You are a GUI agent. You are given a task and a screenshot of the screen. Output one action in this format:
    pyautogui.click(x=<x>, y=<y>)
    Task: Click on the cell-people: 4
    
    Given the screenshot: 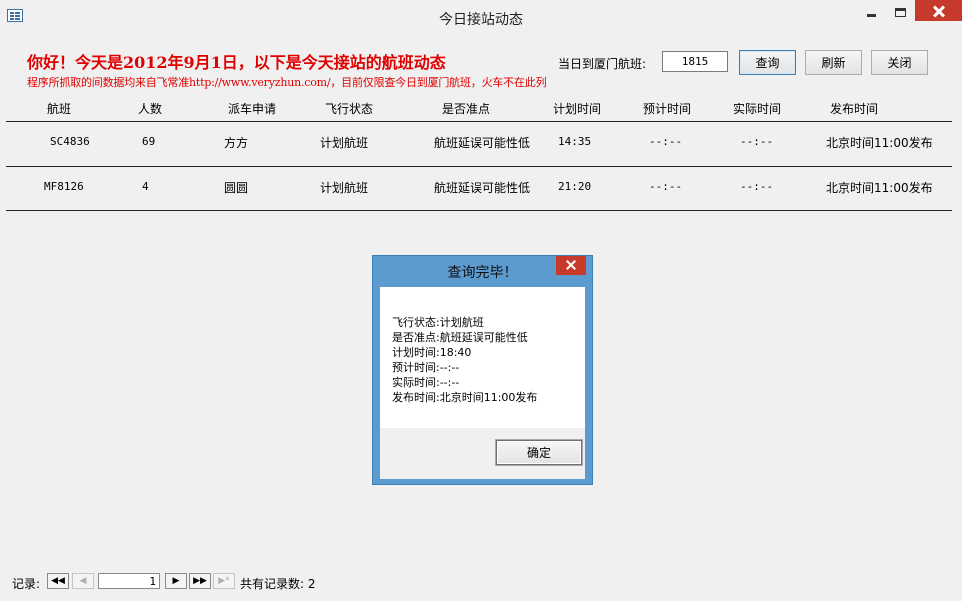 What is the action you would take?
    pyautogui.click(x=145, y=186)
    